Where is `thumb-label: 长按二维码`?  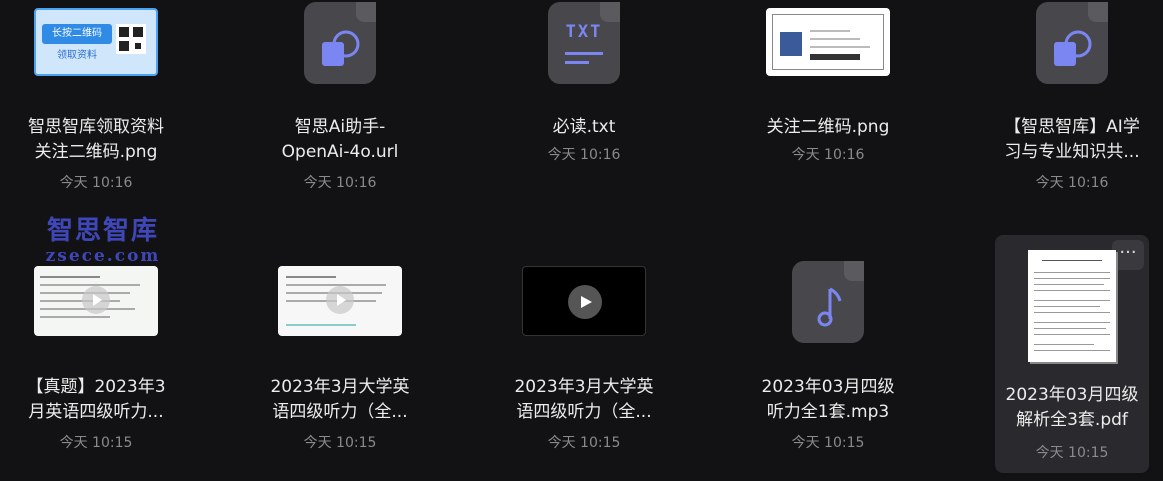 thumb-label: 长按二维码 is located at coordinates (77, 34).